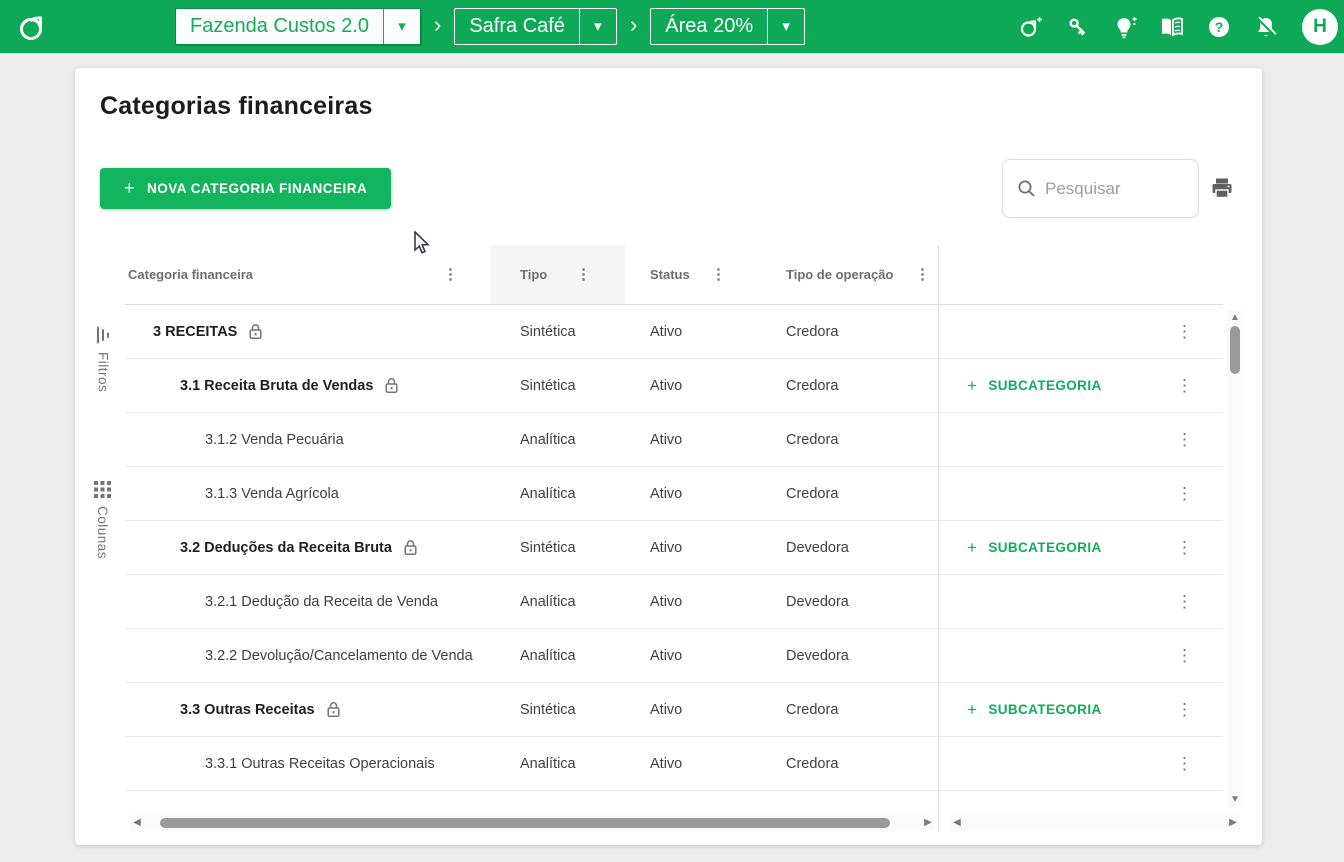 The width and height of the screenshot is (1344, 862). I want to click on notifications-off-icon, so click(1266, 27).